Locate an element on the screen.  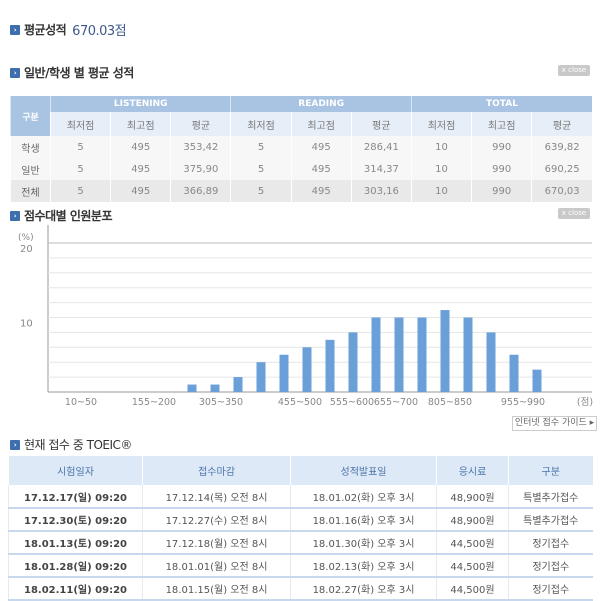
column-header: 시험일자 is located at coordinates (75, 470).